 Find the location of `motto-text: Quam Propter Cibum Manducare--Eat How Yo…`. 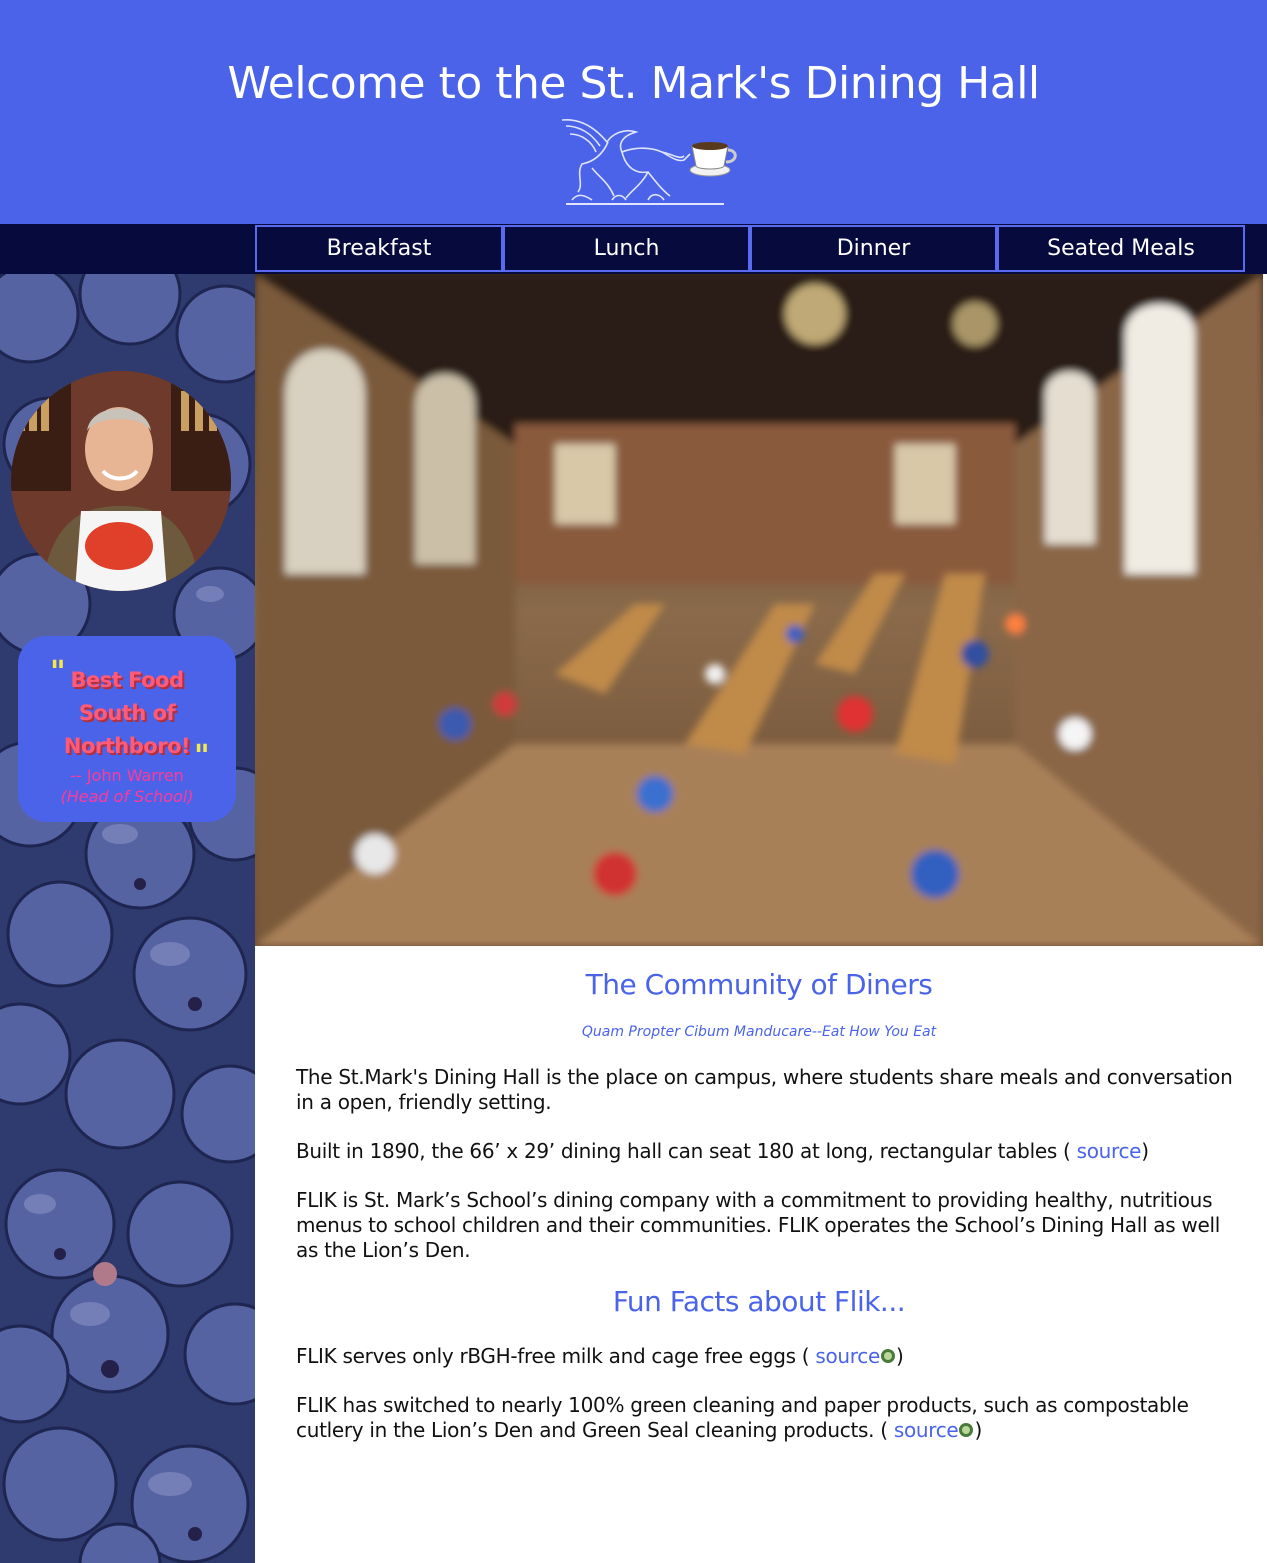

motto-text: Quam Propter Cibum Manducare--Eat How Yo… is located at coordinates (759, 1032).